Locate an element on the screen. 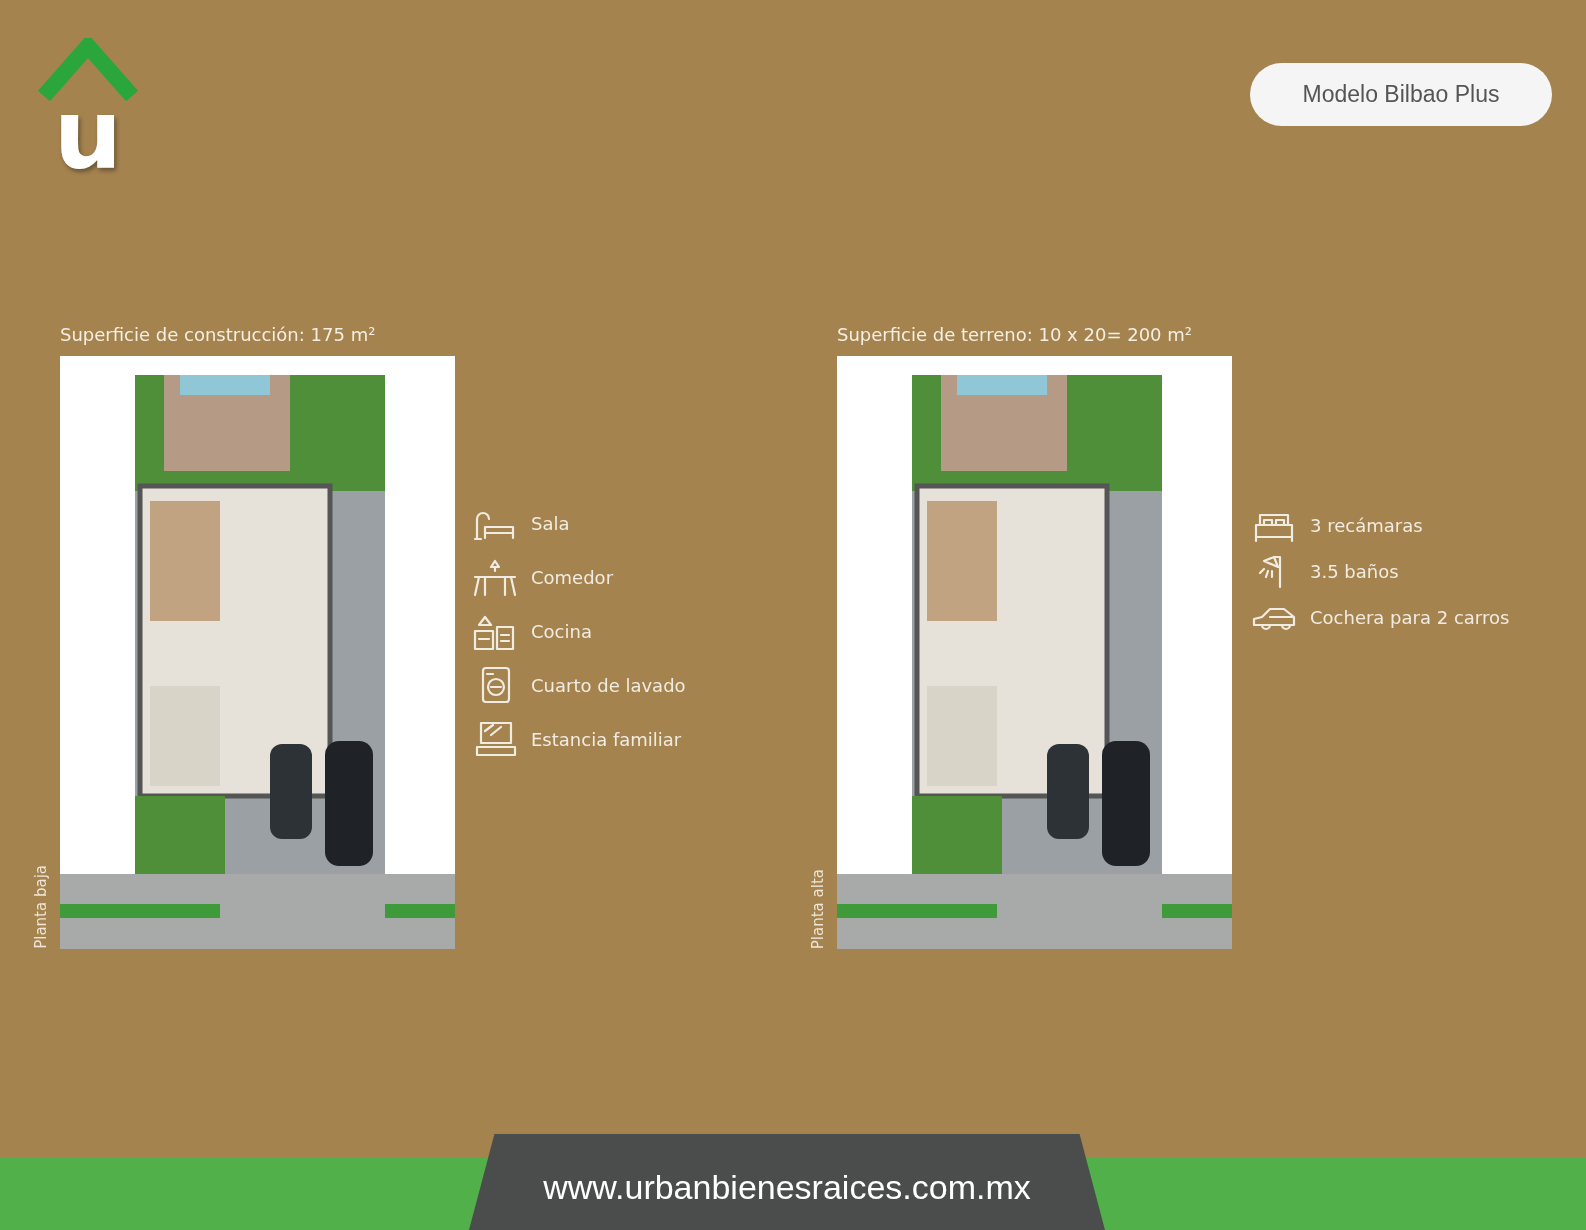 The height and width of the screenshot is (1230, 1586). website-link: www.urbanbienesraices.com.mx is located at coordinates (787, 1182).